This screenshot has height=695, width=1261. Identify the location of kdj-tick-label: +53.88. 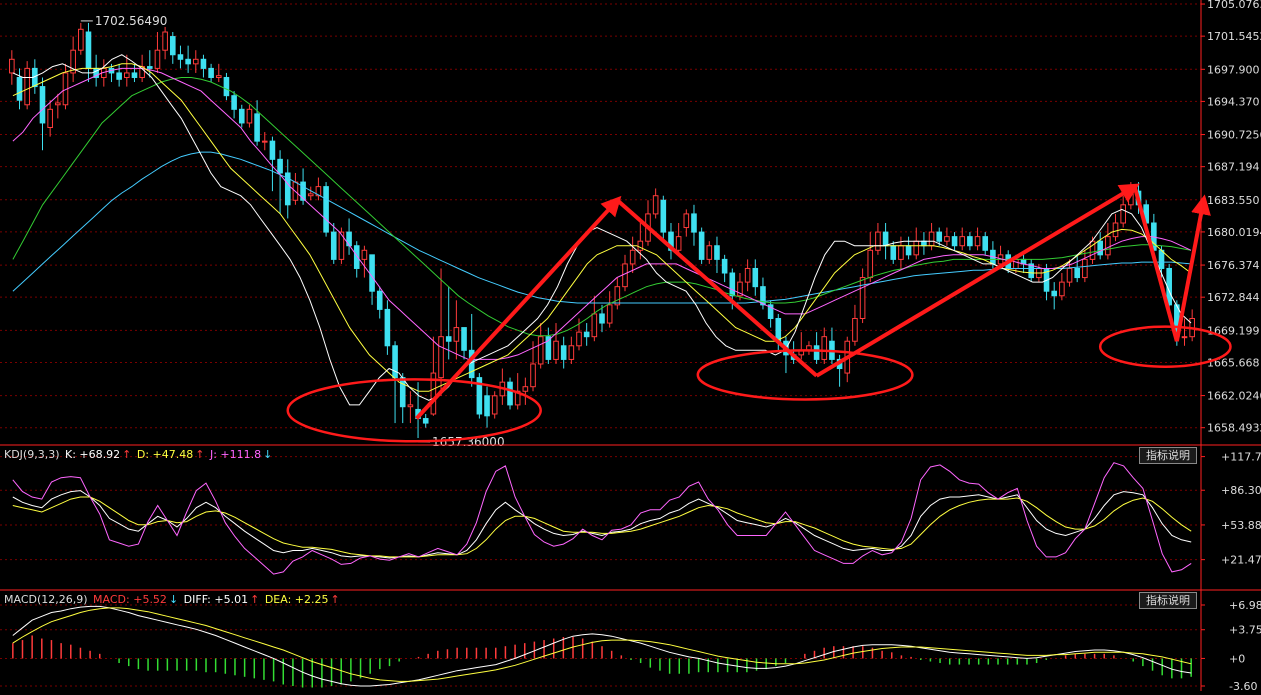
(1241, 525).